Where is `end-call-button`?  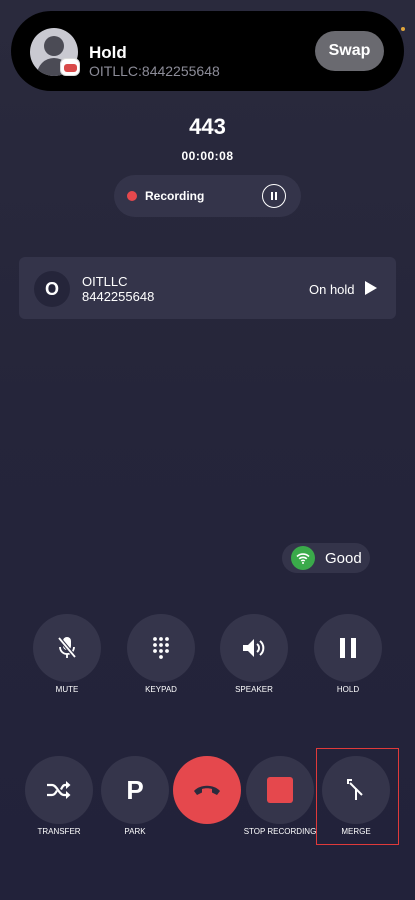
end-call-button is located at coordinates (207, 790).